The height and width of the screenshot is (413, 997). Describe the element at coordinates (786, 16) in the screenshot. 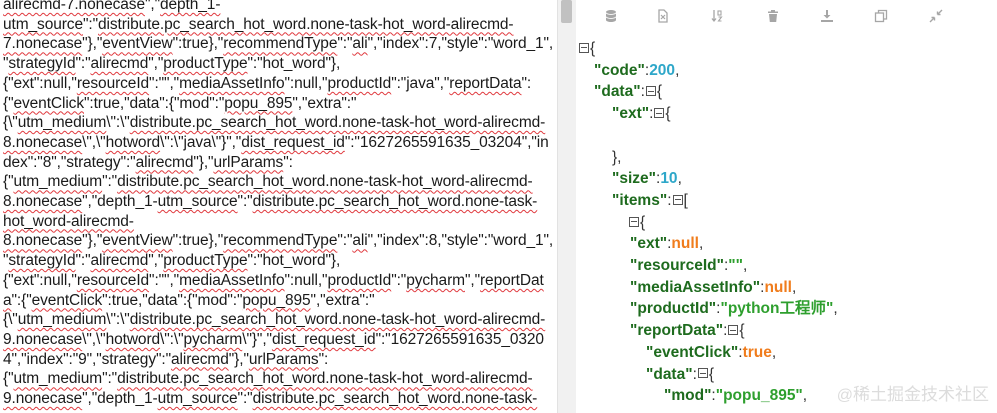

I see `json-viewer-toolbar` at that location.